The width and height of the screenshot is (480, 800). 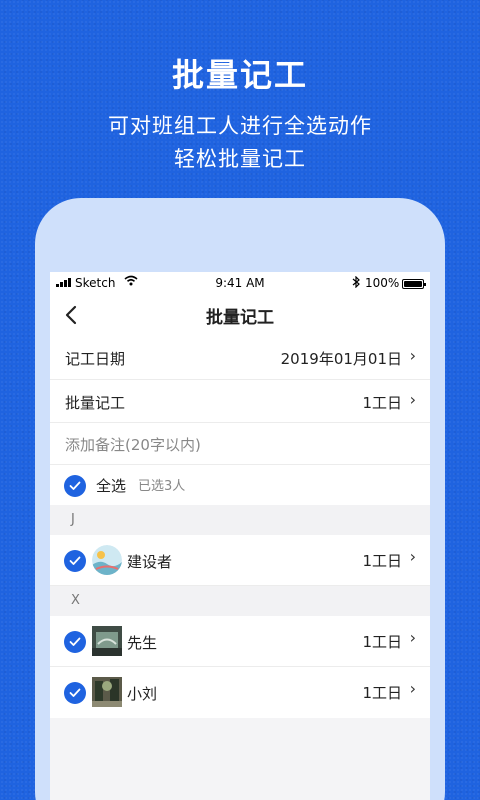 I want to click on batch-value: 1工日, so click(x=382, y=403).